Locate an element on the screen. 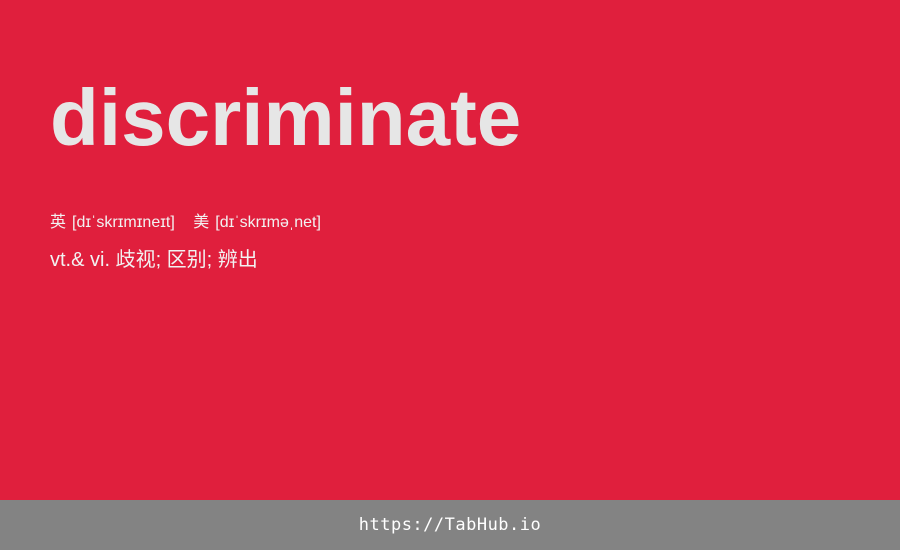 This screenshot has height=550, width=900. phonetic-us-region: 美 is located at coordinates (201, 222).